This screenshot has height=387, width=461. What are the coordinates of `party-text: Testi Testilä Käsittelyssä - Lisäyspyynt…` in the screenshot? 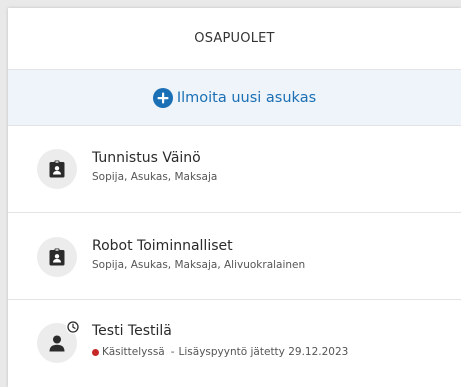 It's located at (220, 340).